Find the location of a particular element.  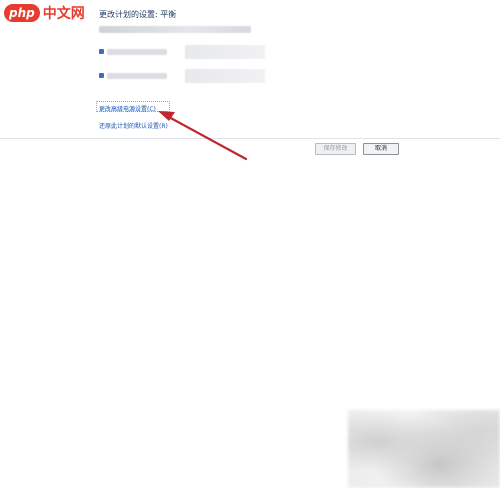

page-title: 更改计划的设置: 平衡 is located at coordinates (138, 14).